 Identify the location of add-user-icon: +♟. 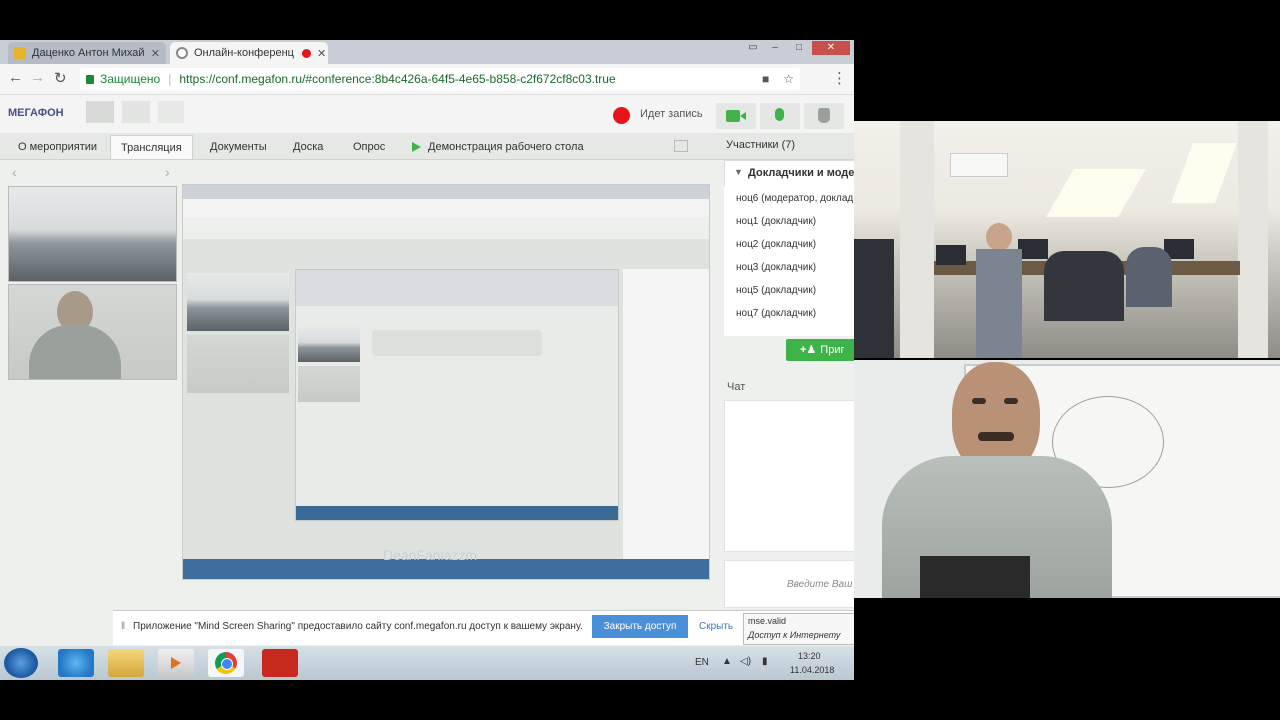
(808, 350).